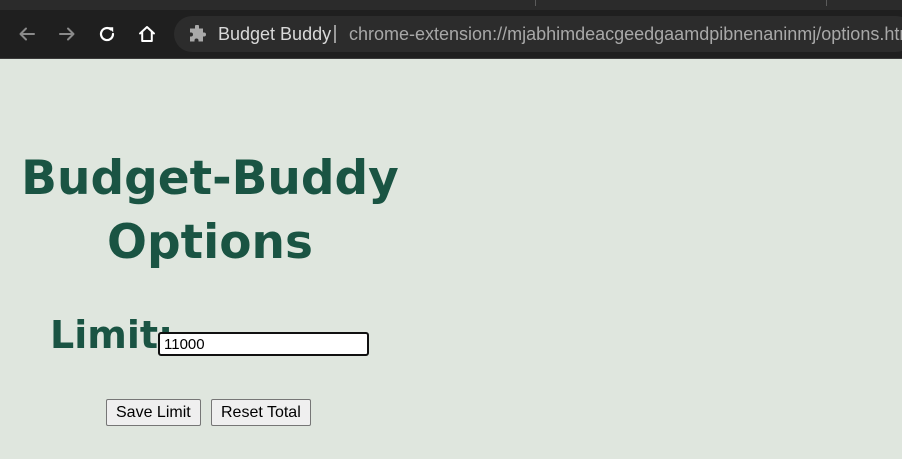  What do you see at coordinates (451, 5) in the screenshot?
I see `tab-strip` at bounding box center [451, 5].